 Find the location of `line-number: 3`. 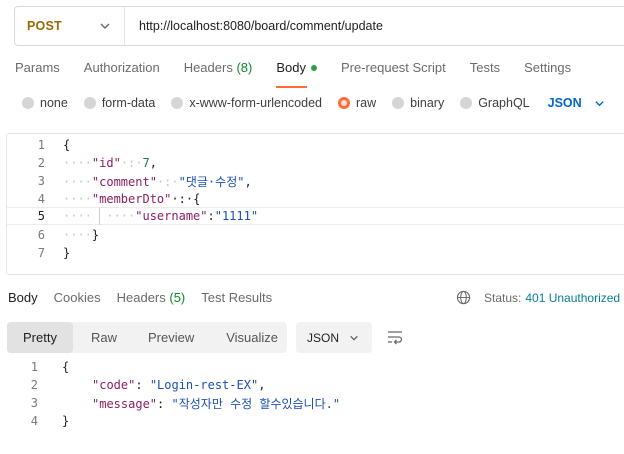

line-number: 3 is located at coordinates (41, 181).